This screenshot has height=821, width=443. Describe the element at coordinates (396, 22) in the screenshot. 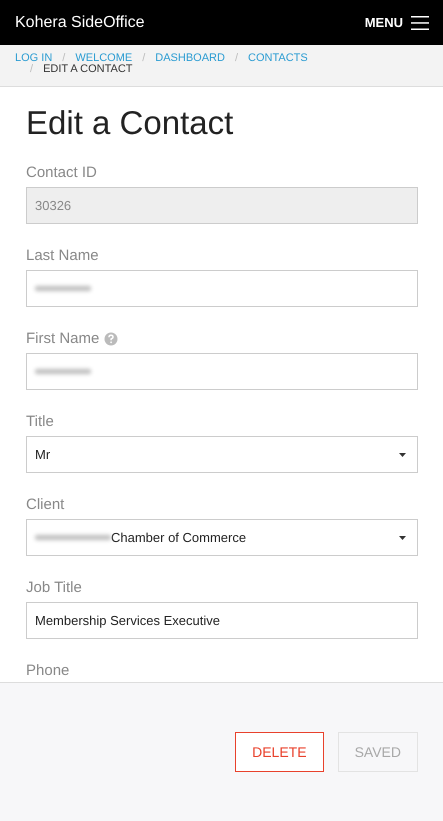

I see `menu-button: MENU` at that location.